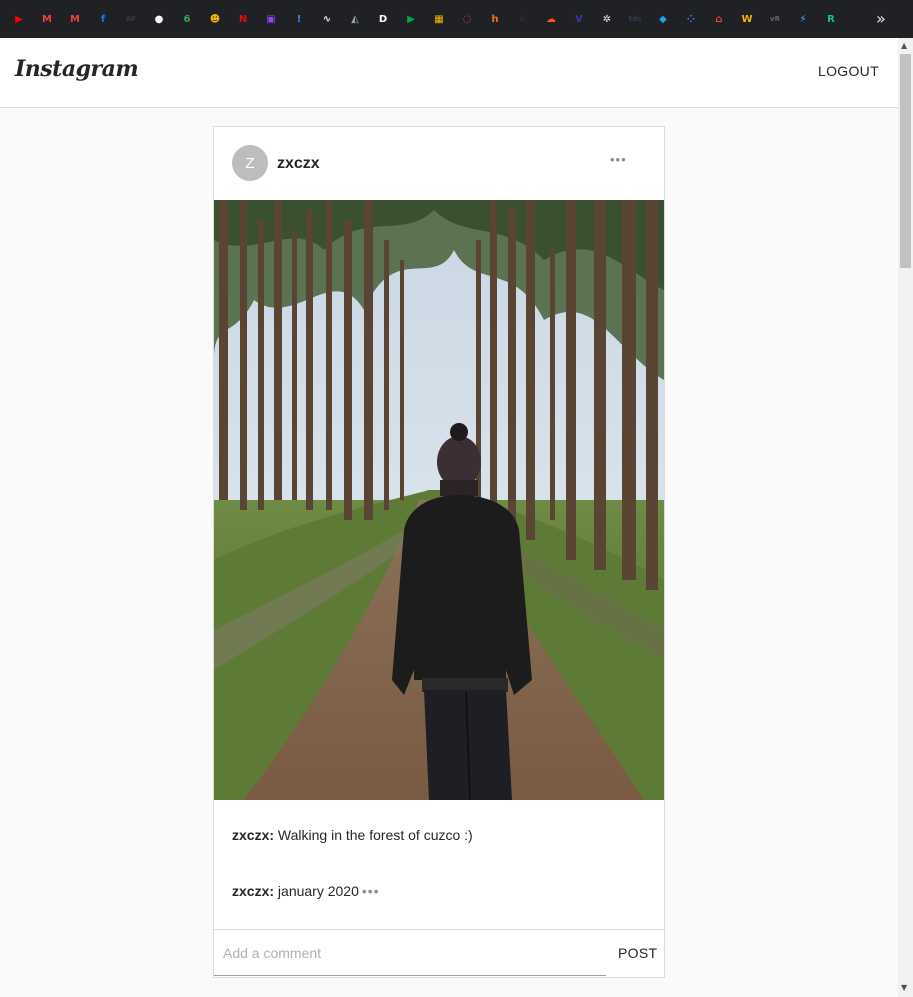 This screenshot has width=913, height=997. I want to click on scroll-down-arrow-icon: ▼, so click(904, 987).